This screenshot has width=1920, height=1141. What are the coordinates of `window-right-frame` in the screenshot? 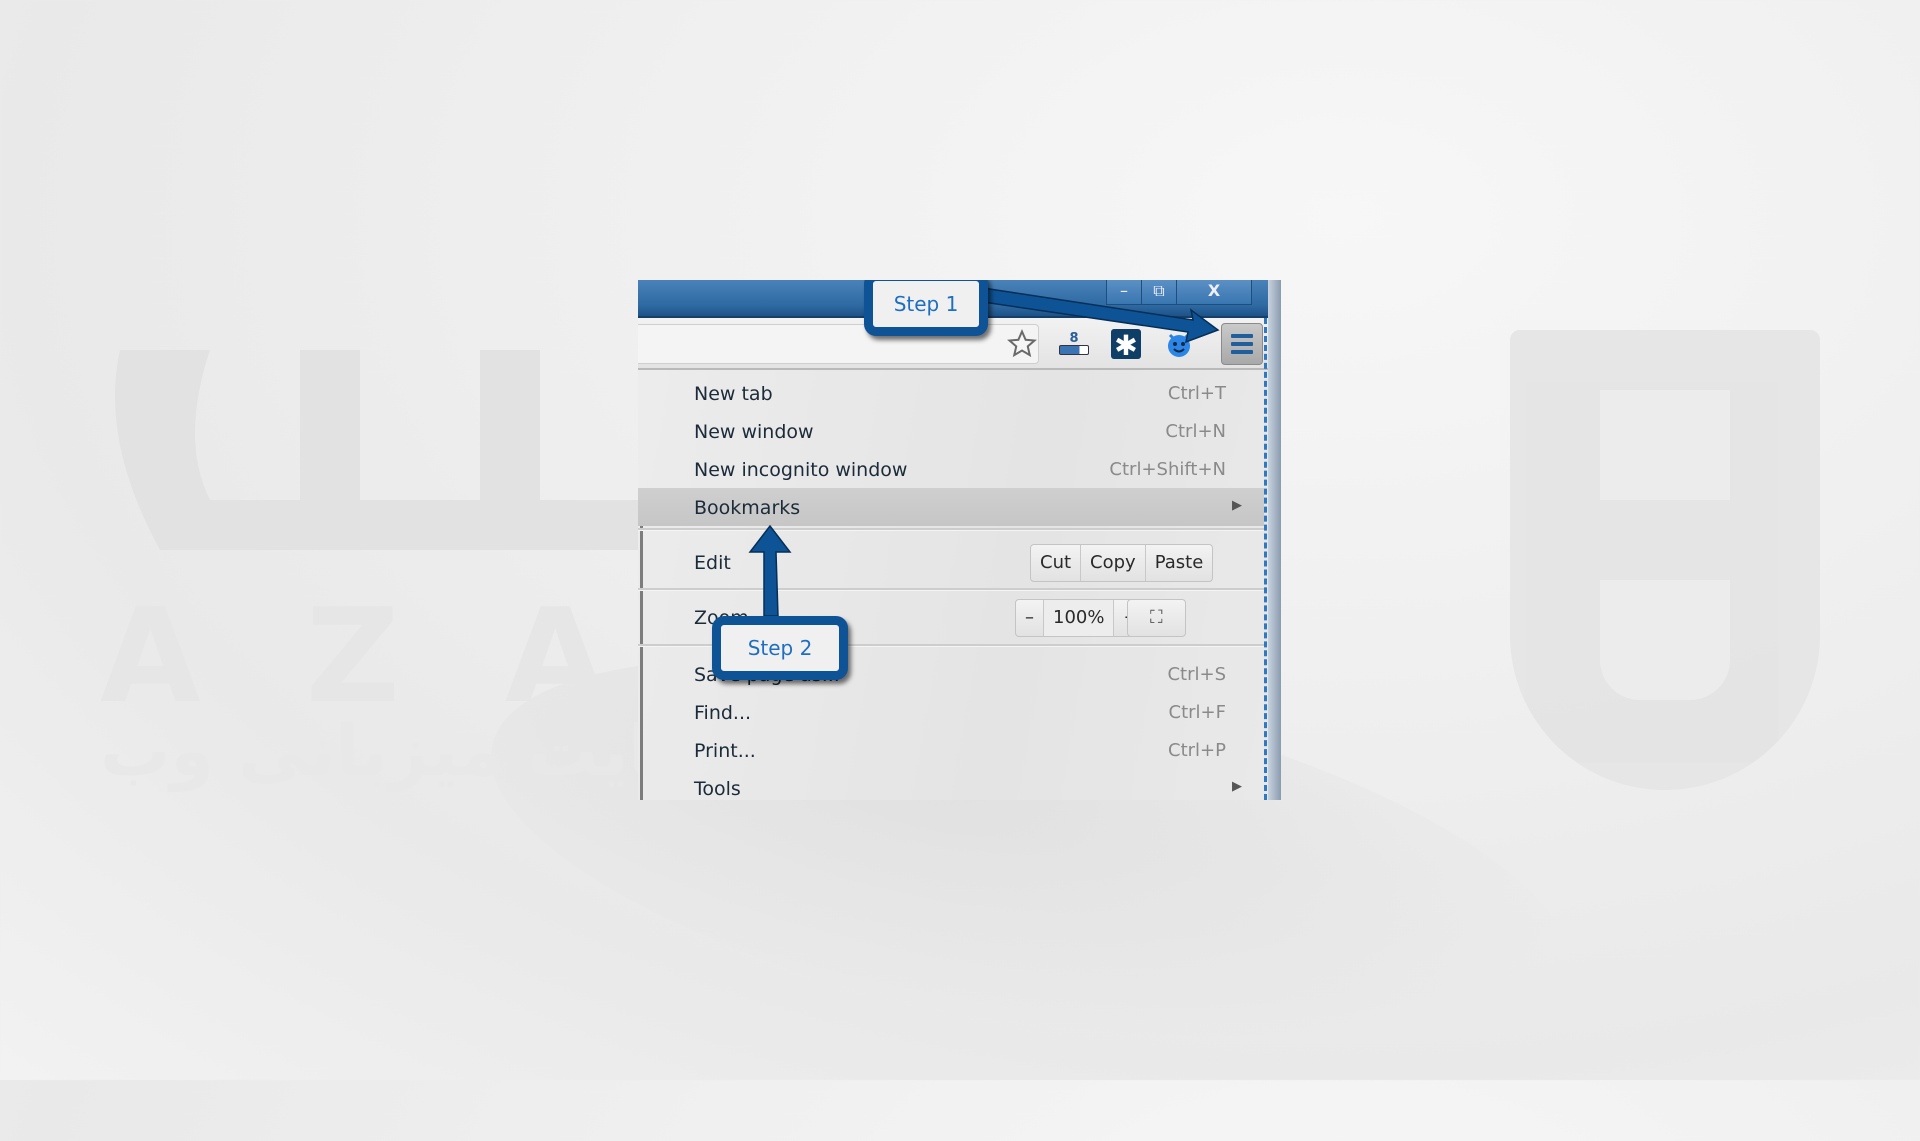 It's located at (1274, 540).